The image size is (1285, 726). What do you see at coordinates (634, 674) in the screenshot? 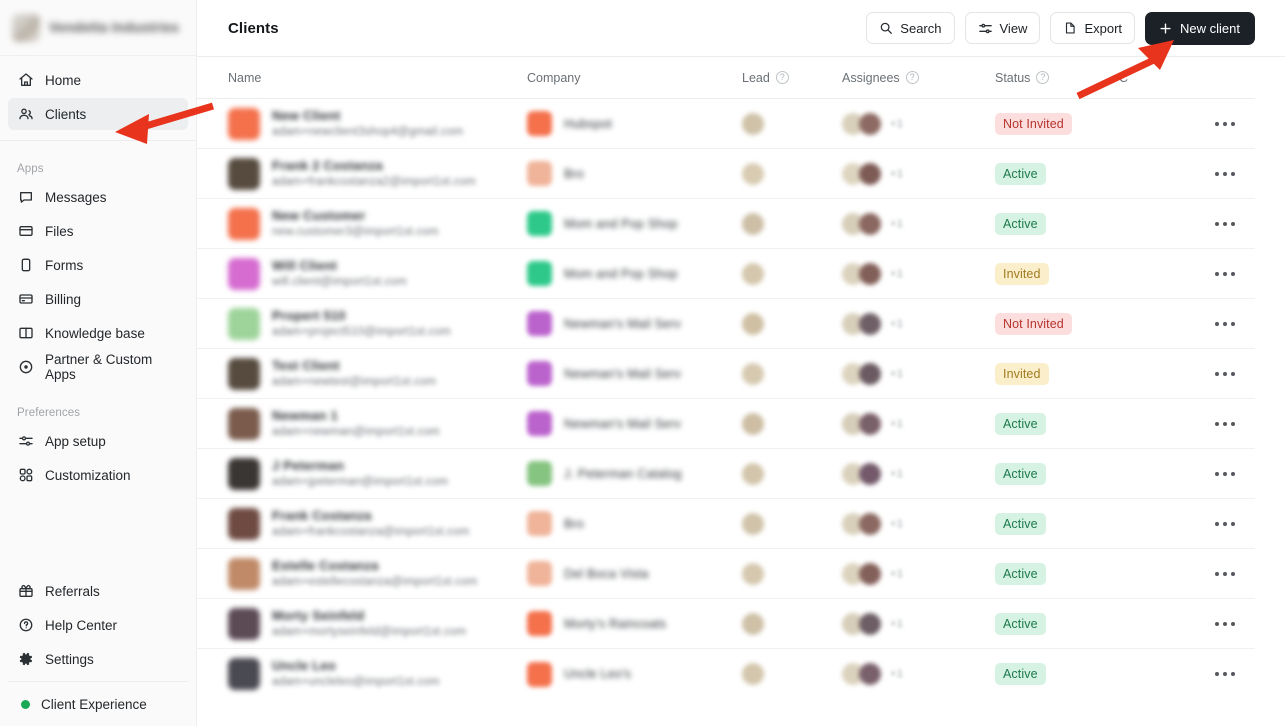
I see `cell-company: Uncle Leo's` at bounding box center [634, 674].